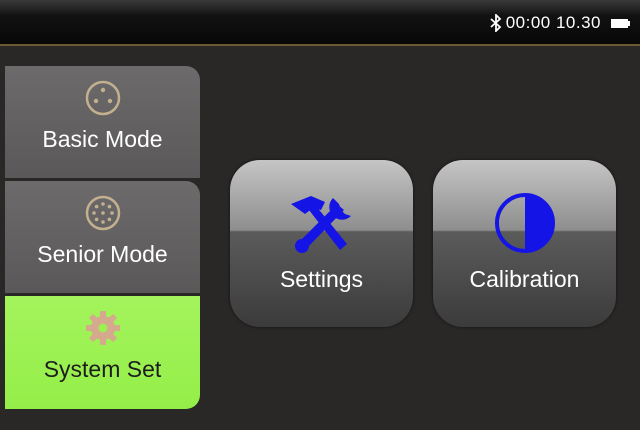  What do you see at coordinates (495, 23) in the screenshot?
I see `bluetooth-icon` at bounding box center [495, 23].